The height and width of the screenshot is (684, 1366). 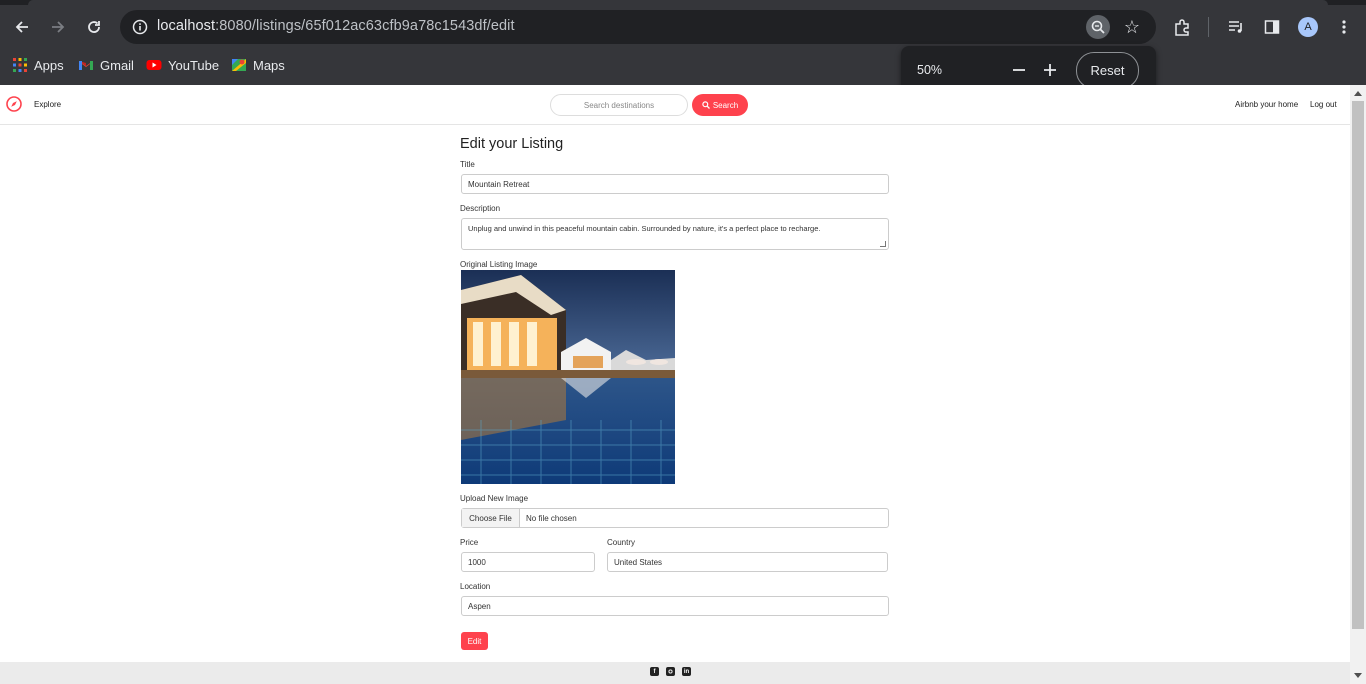 I want to click on zoom-in-button, so click(x=1050, y=70).